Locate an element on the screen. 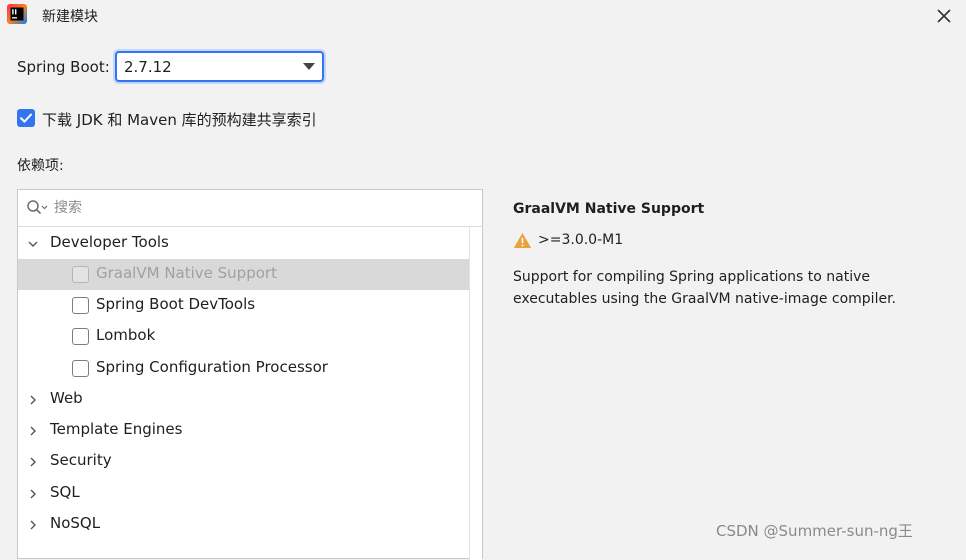 This screenshot has height=560, width=966. tree-group-developer-tools: Developer Tools is located at coordinates (243, 243).